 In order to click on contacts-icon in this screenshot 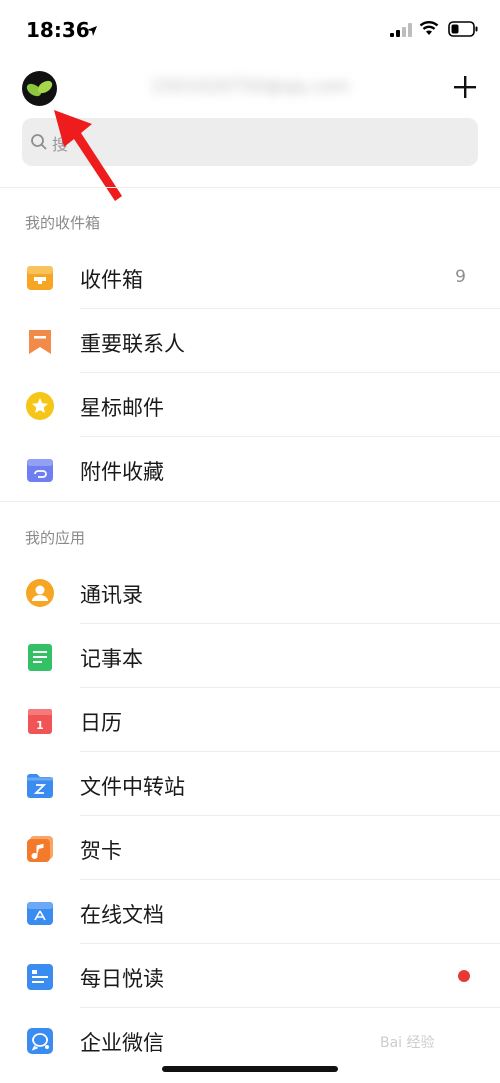, I will do `click(40, 593)`.